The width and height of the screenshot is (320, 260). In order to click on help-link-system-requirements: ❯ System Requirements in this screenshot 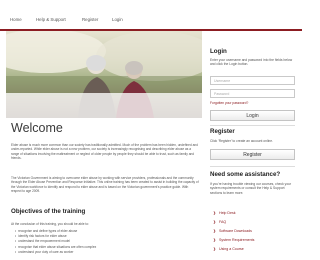, I will do `click(233, 239)`.